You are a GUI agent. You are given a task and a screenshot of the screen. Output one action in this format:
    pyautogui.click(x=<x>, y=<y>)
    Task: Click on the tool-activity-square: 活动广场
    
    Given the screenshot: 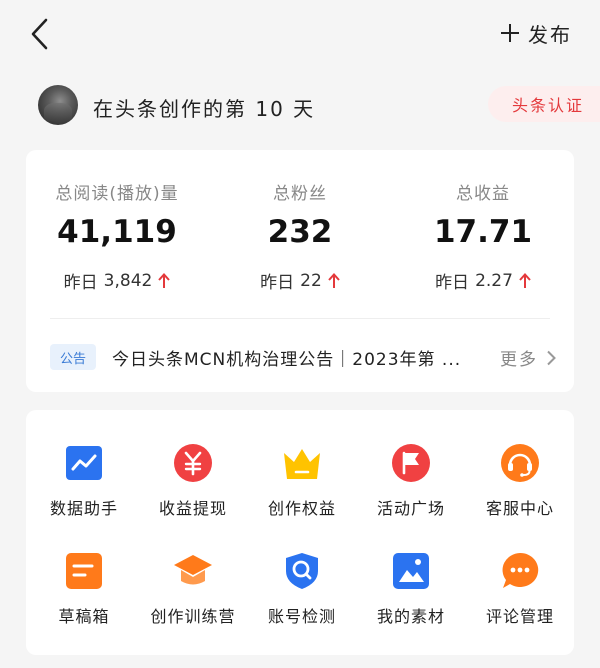 What is the action you would take?
    pyautogui.click(x=409, y=493)
    